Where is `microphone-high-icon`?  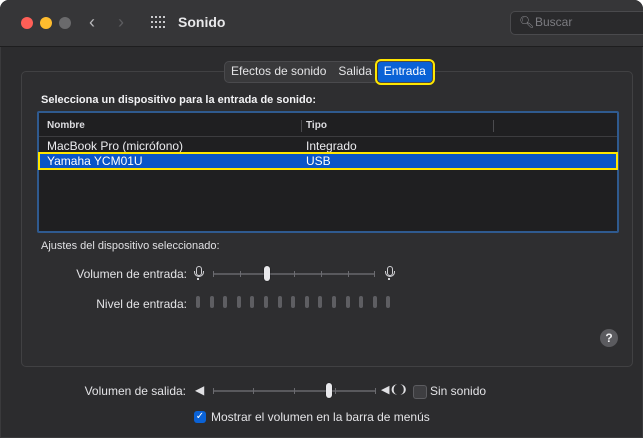 microphone-high-icon is located at coordinates (389, 273).